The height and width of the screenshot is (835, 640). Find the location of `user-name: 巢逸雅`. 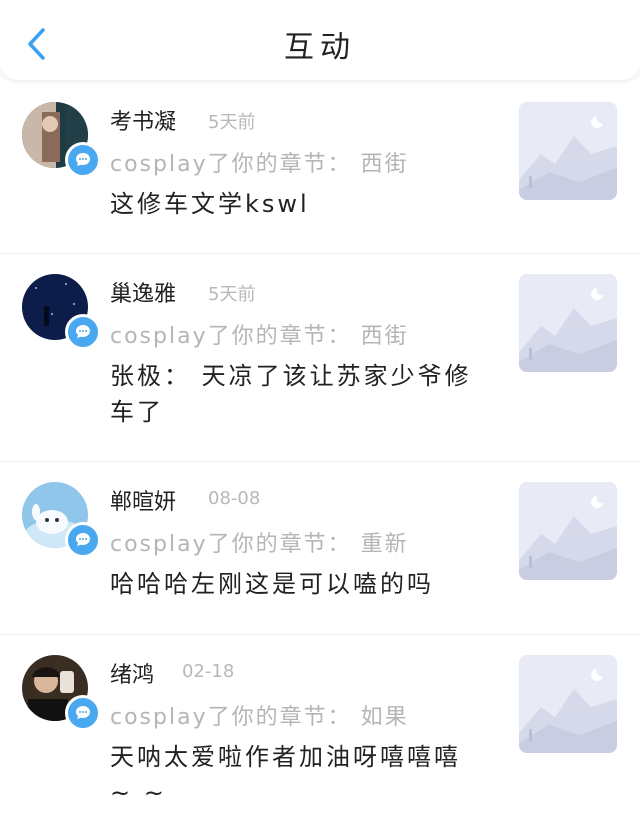

user-name: 巢逸雅 is located at coordinates (143, 292).